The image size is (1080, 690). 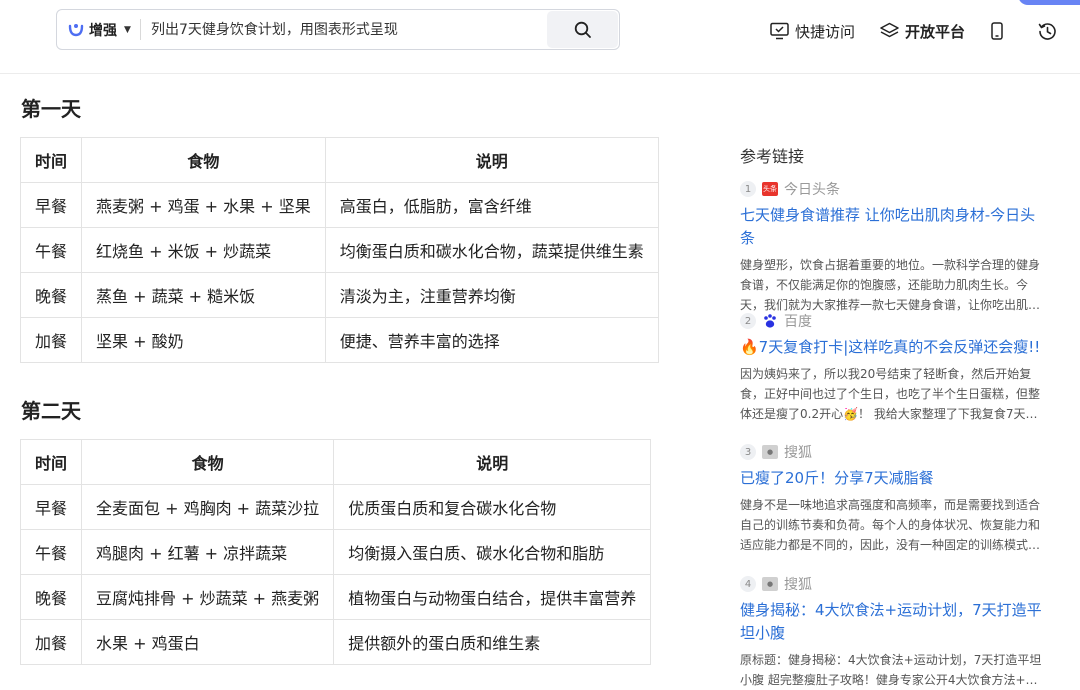 I want to click on table-row: 午餐 红烧鱼 + 米饭 + 炒蔬菜 均衡蛋白质和碳水化合物，蔬菜提供维生素, so click(x=339, y=250).